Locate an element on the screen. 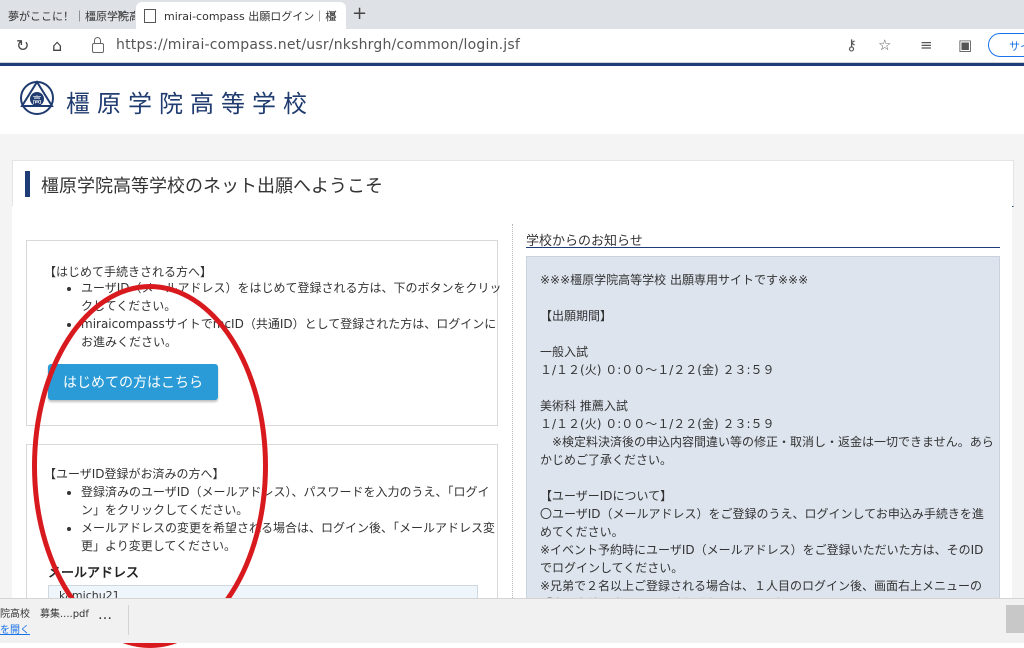  scrollbar-thumb is located at coordinates (1015, 619).